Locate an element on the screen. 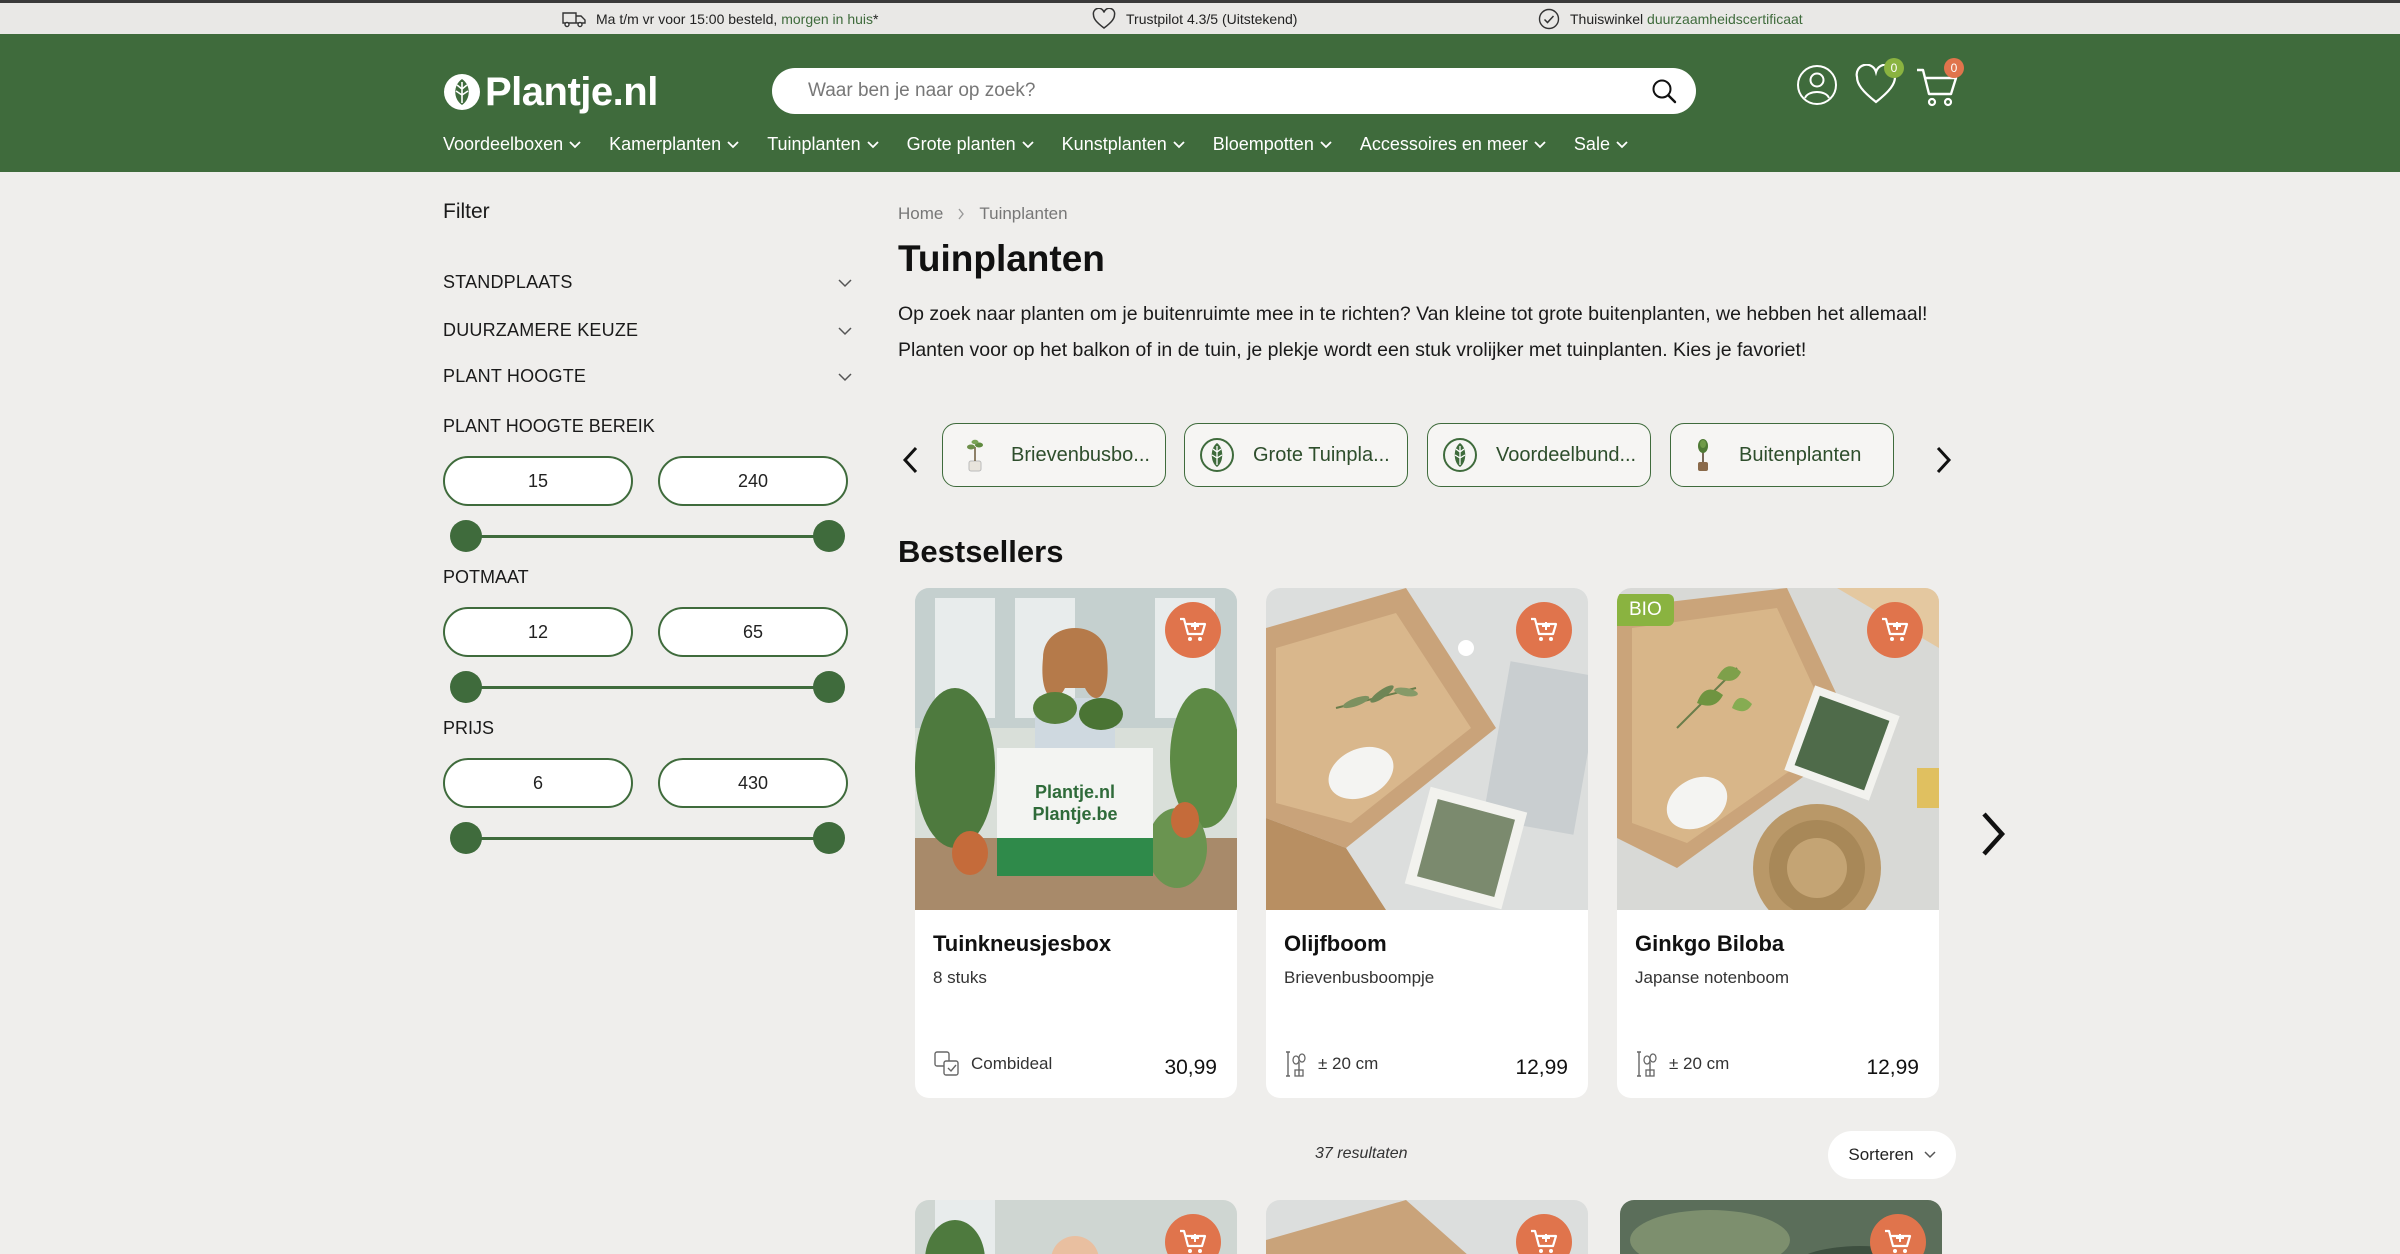 The width and height of the screenshot is (2400, 1254). height-max-input is located at coordinates (753, 481).